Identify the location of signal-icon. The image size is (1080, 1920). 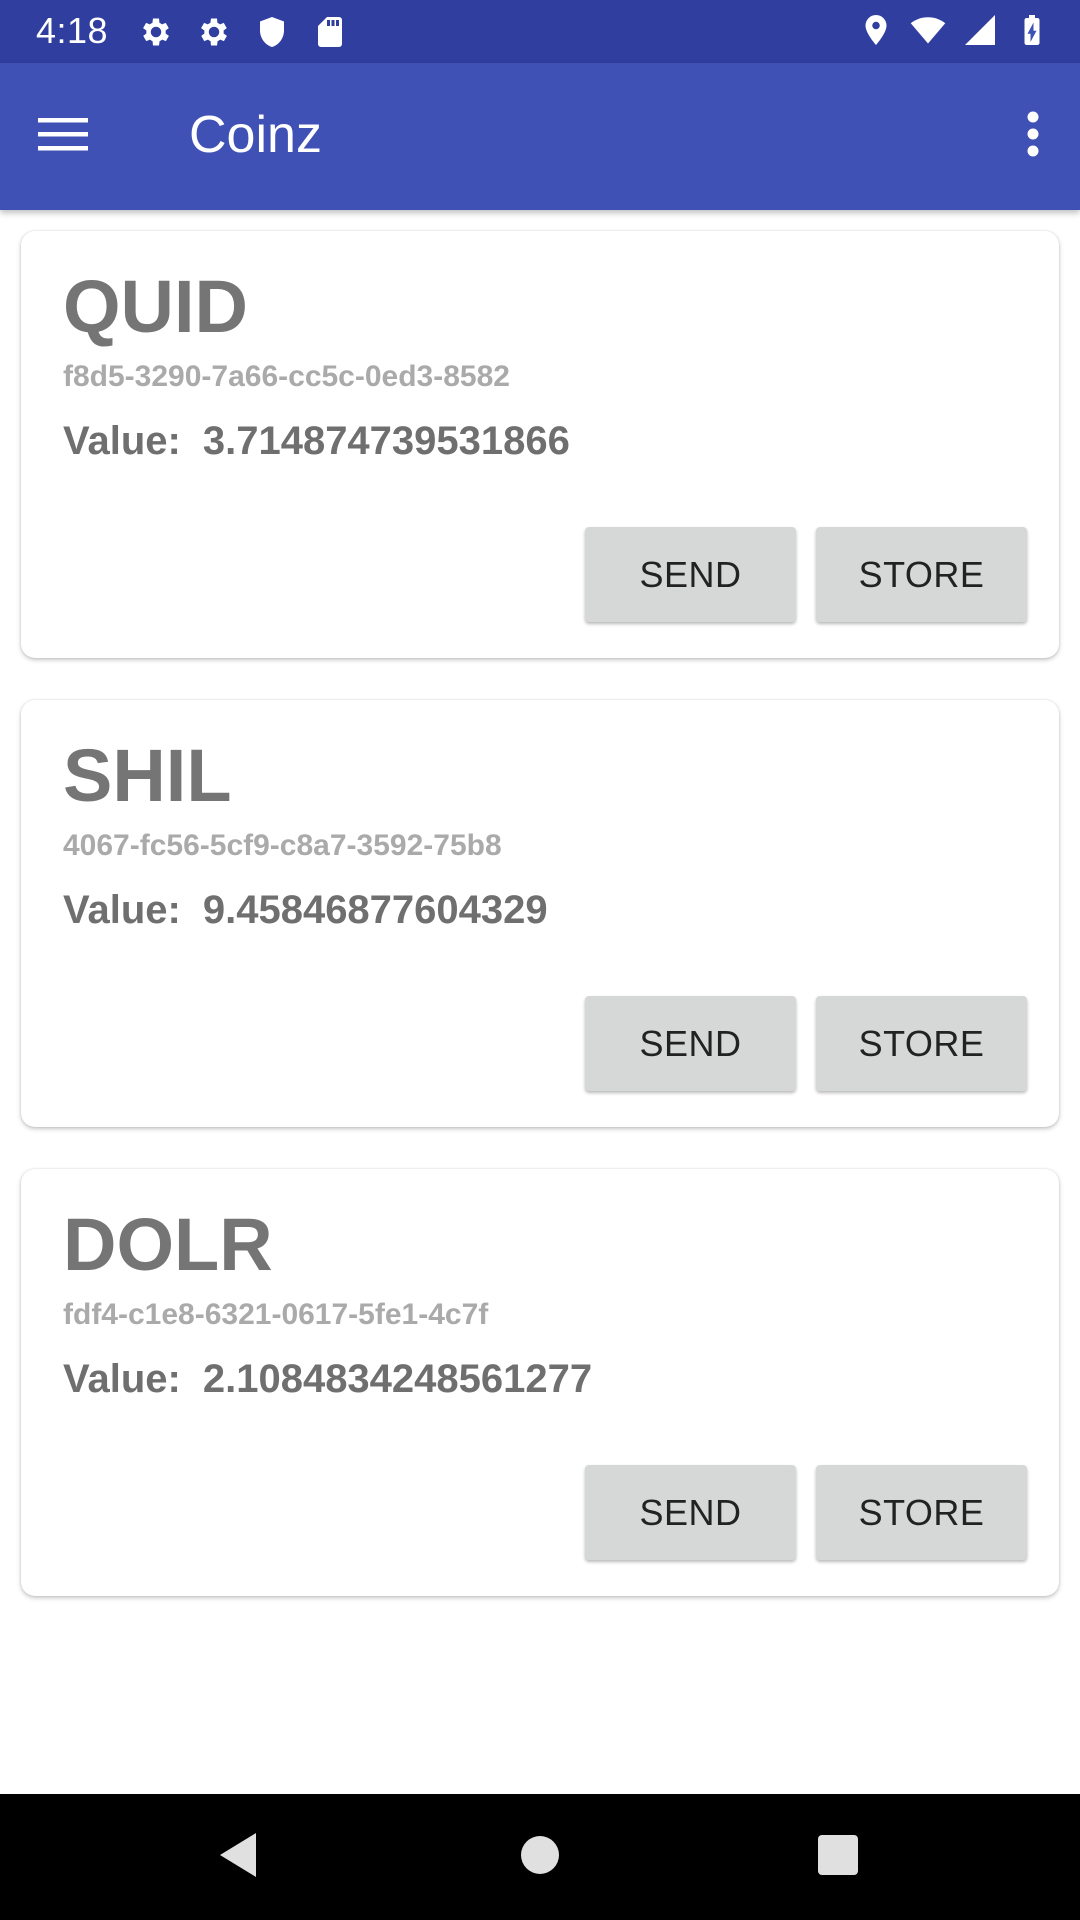
(980, 30).